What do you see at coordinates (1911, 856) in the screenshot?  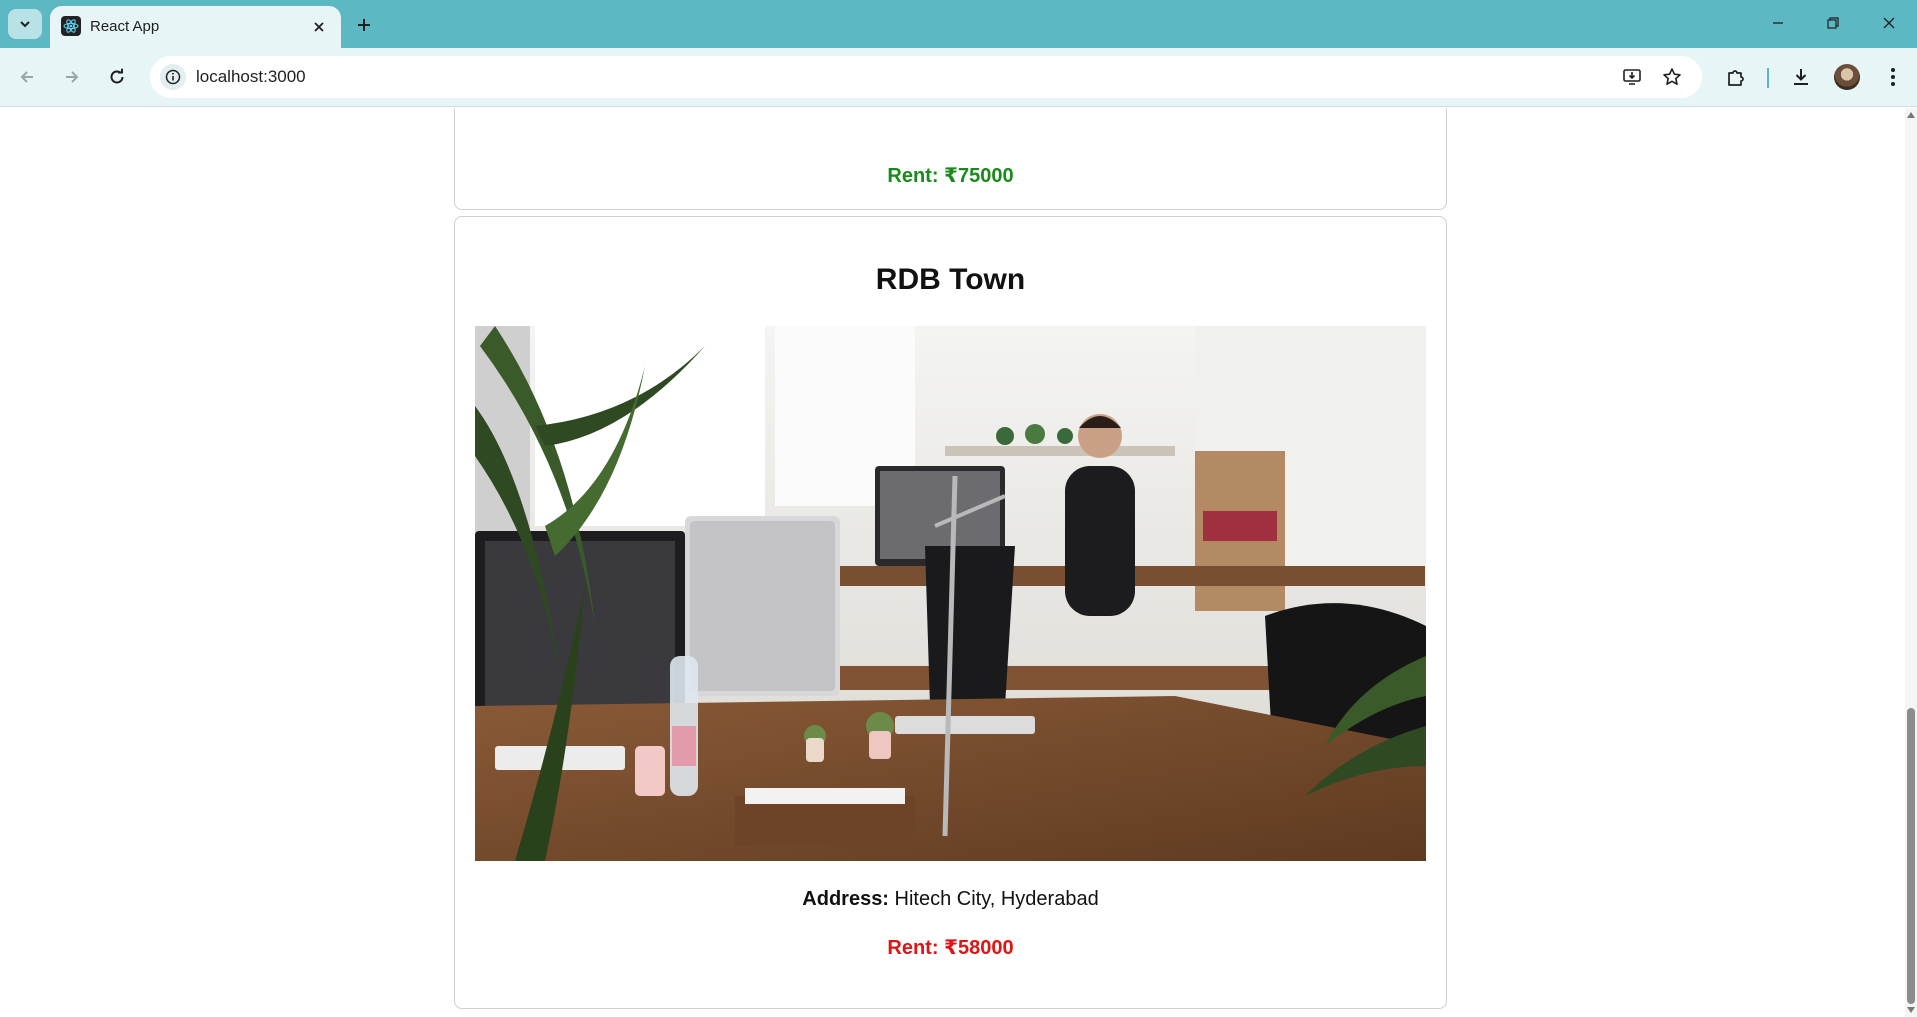 I see `scroll-thumb` at bounding box center [1911, 856].